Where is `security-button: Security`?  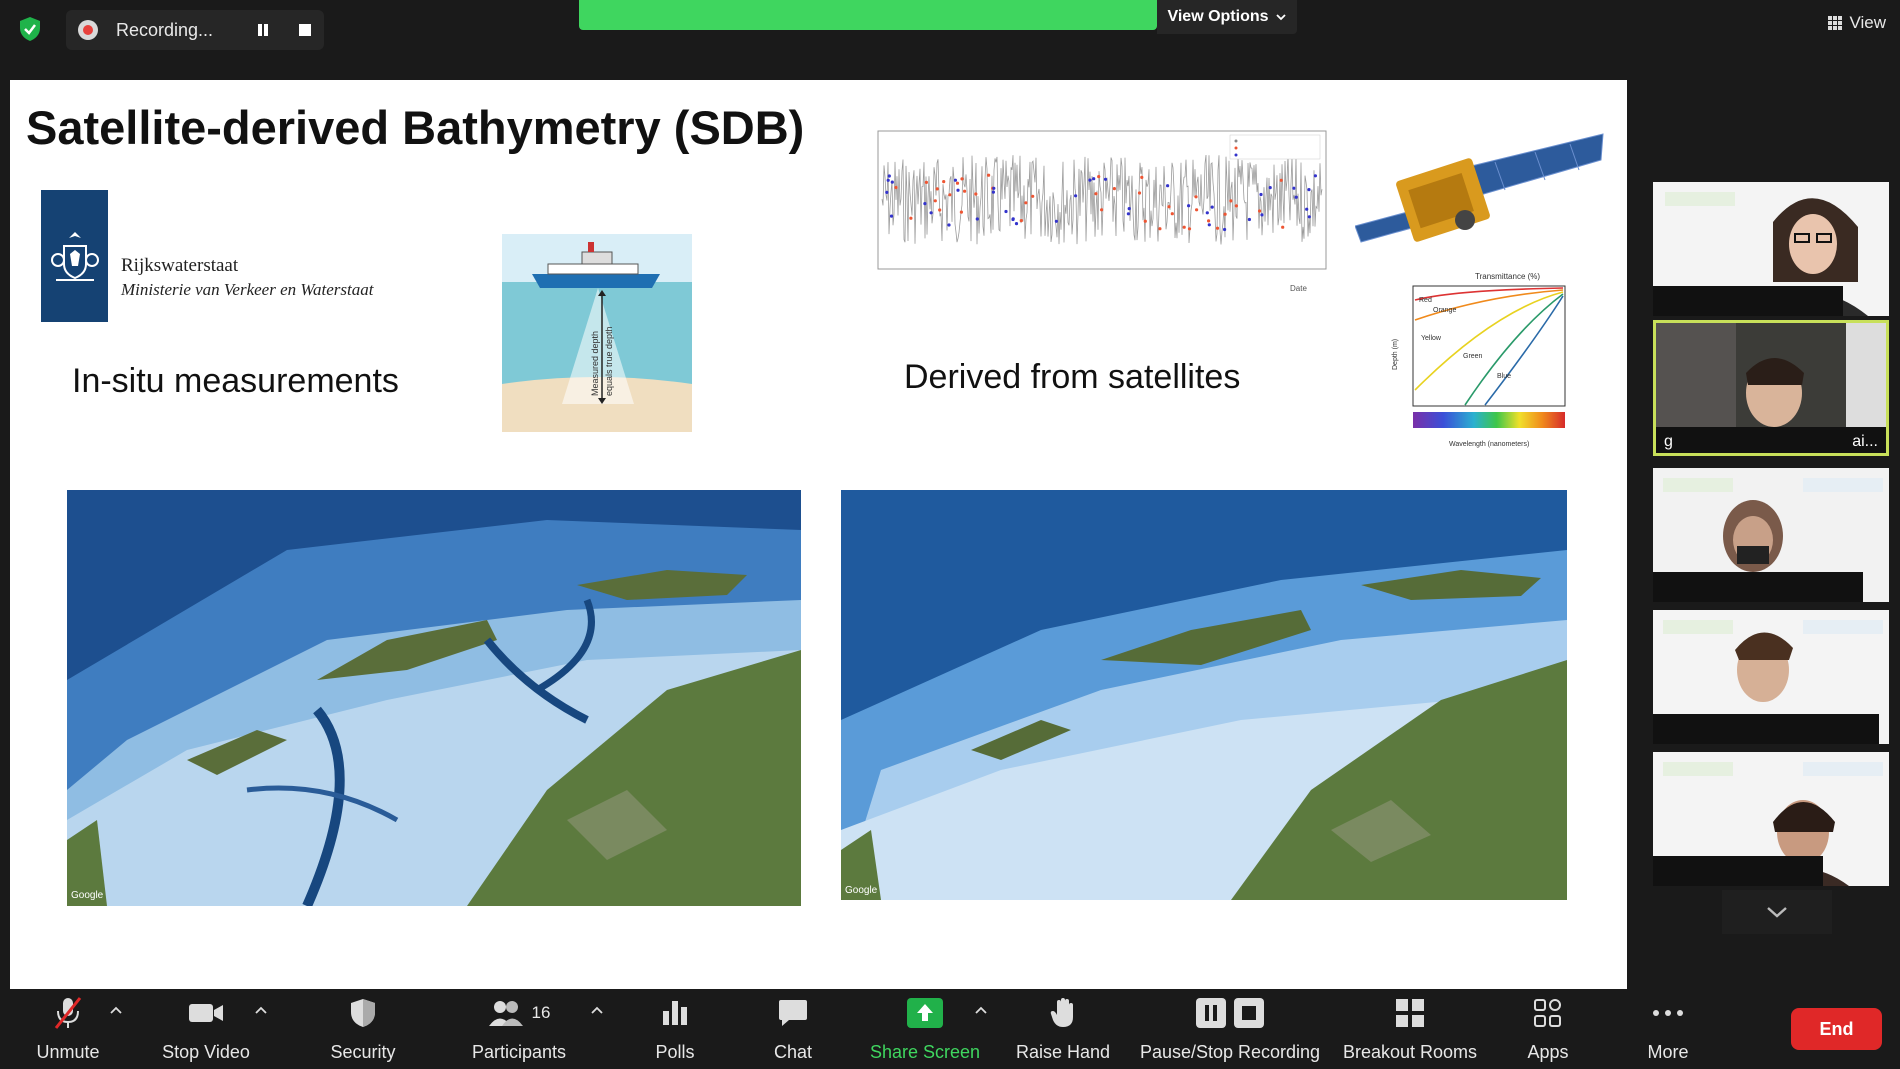 security-button: Security is located at coordinates (363, 1029).